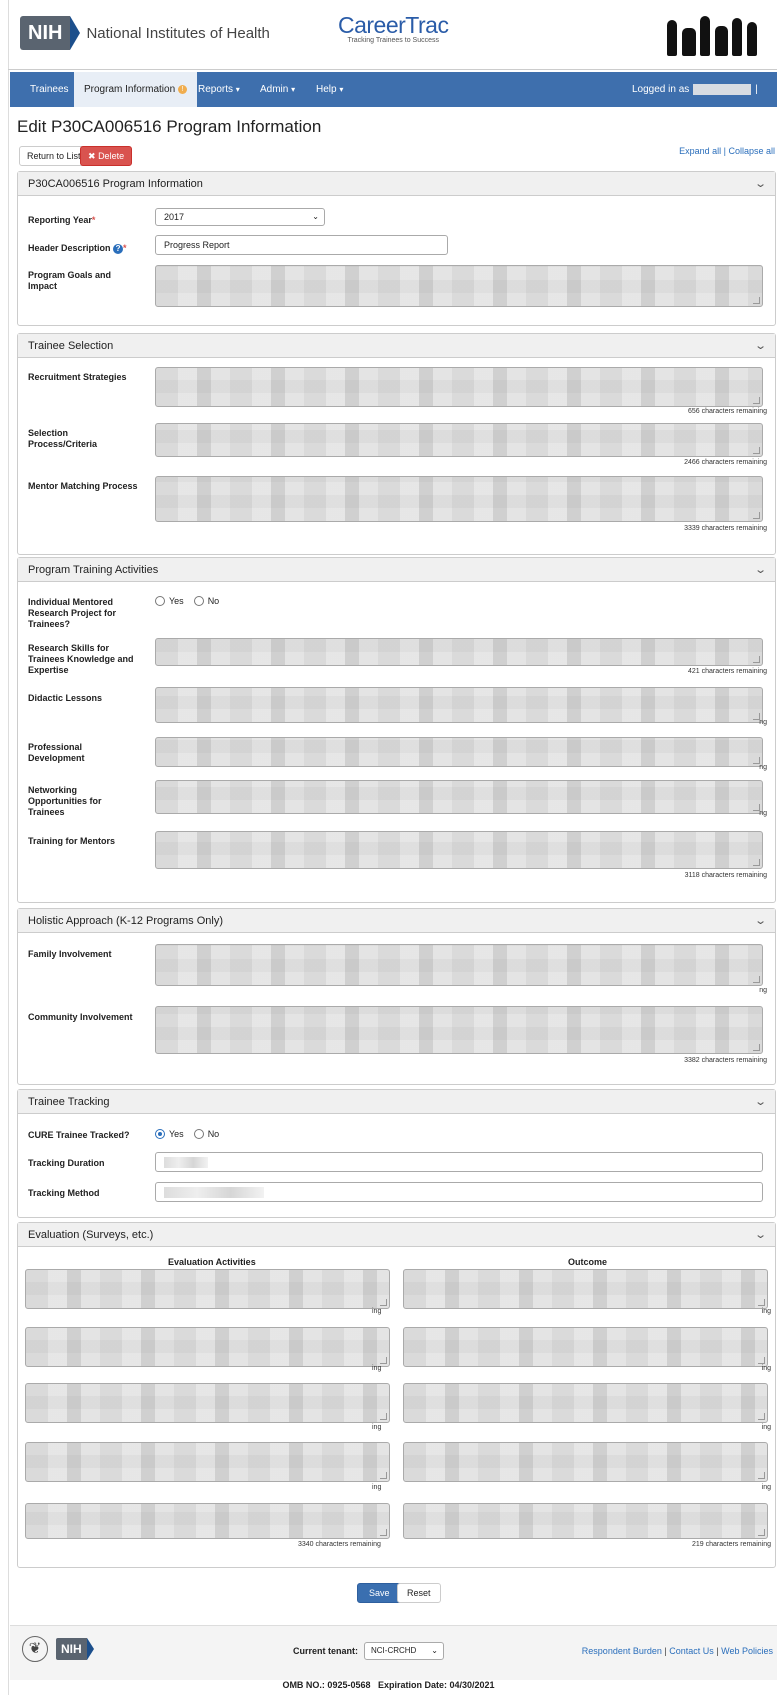  What do you see at coordinates (69, 248) in the screenshot?
I see `label-text: Header Description` at bounding box center [69, 248].